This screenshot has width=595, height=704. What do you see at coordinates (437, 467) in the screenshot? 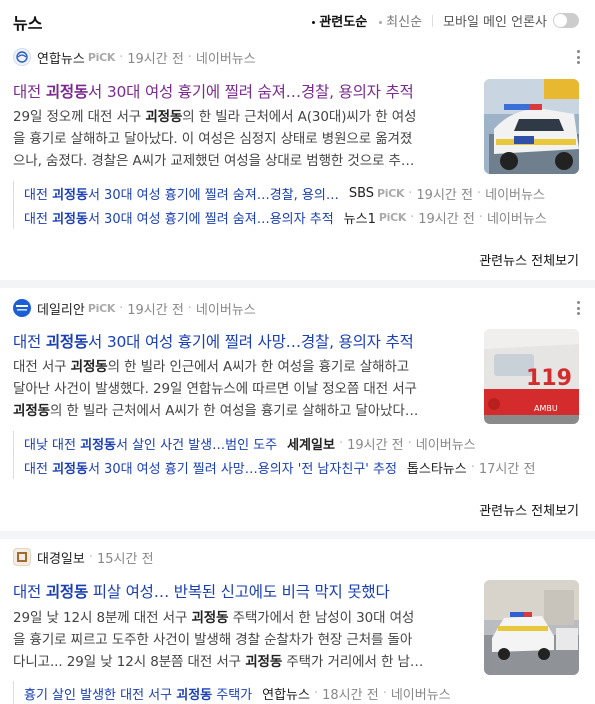
I see `related-press-name: 톱스타뉴스` at bounding box center [437, 467].